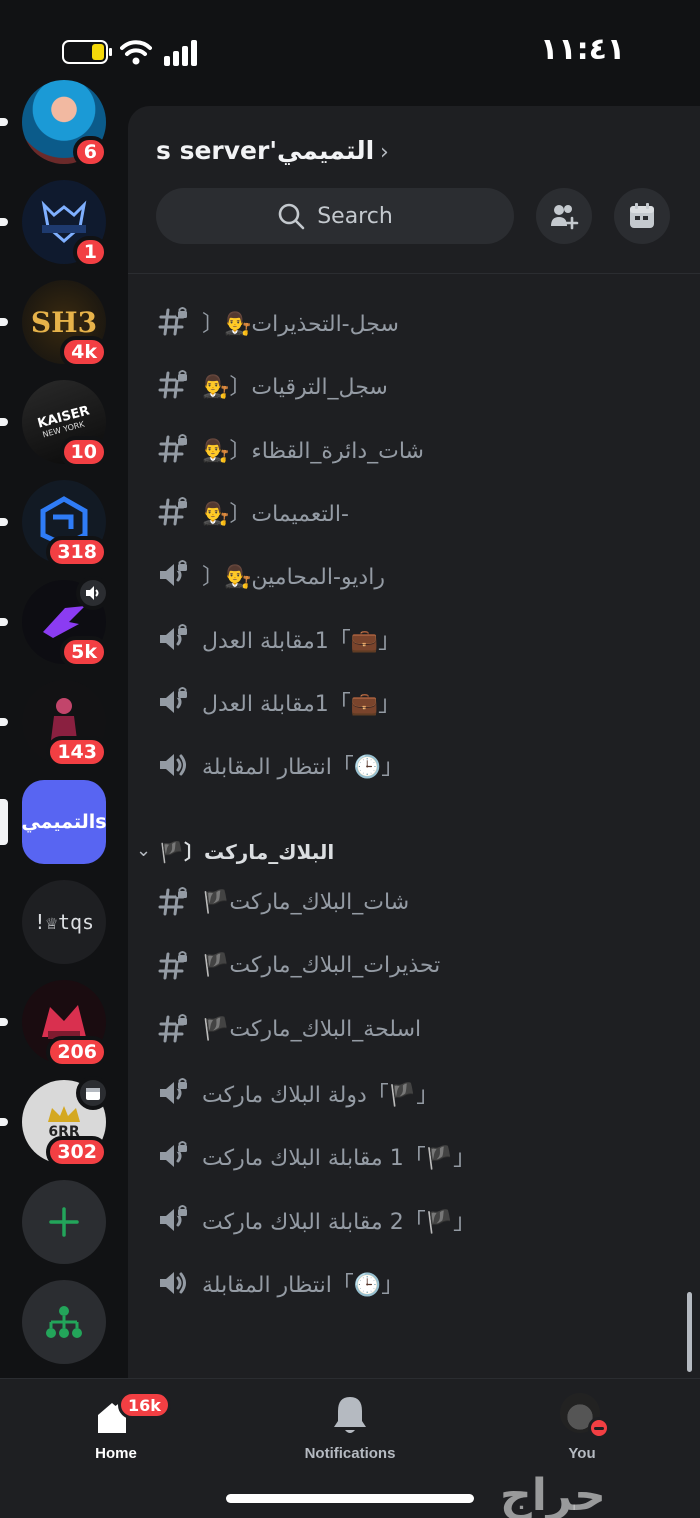  What do you see at coordinates (77, 552) in the screenshot?
I see `unread-badge: 318` at bounding box center [77, 552].